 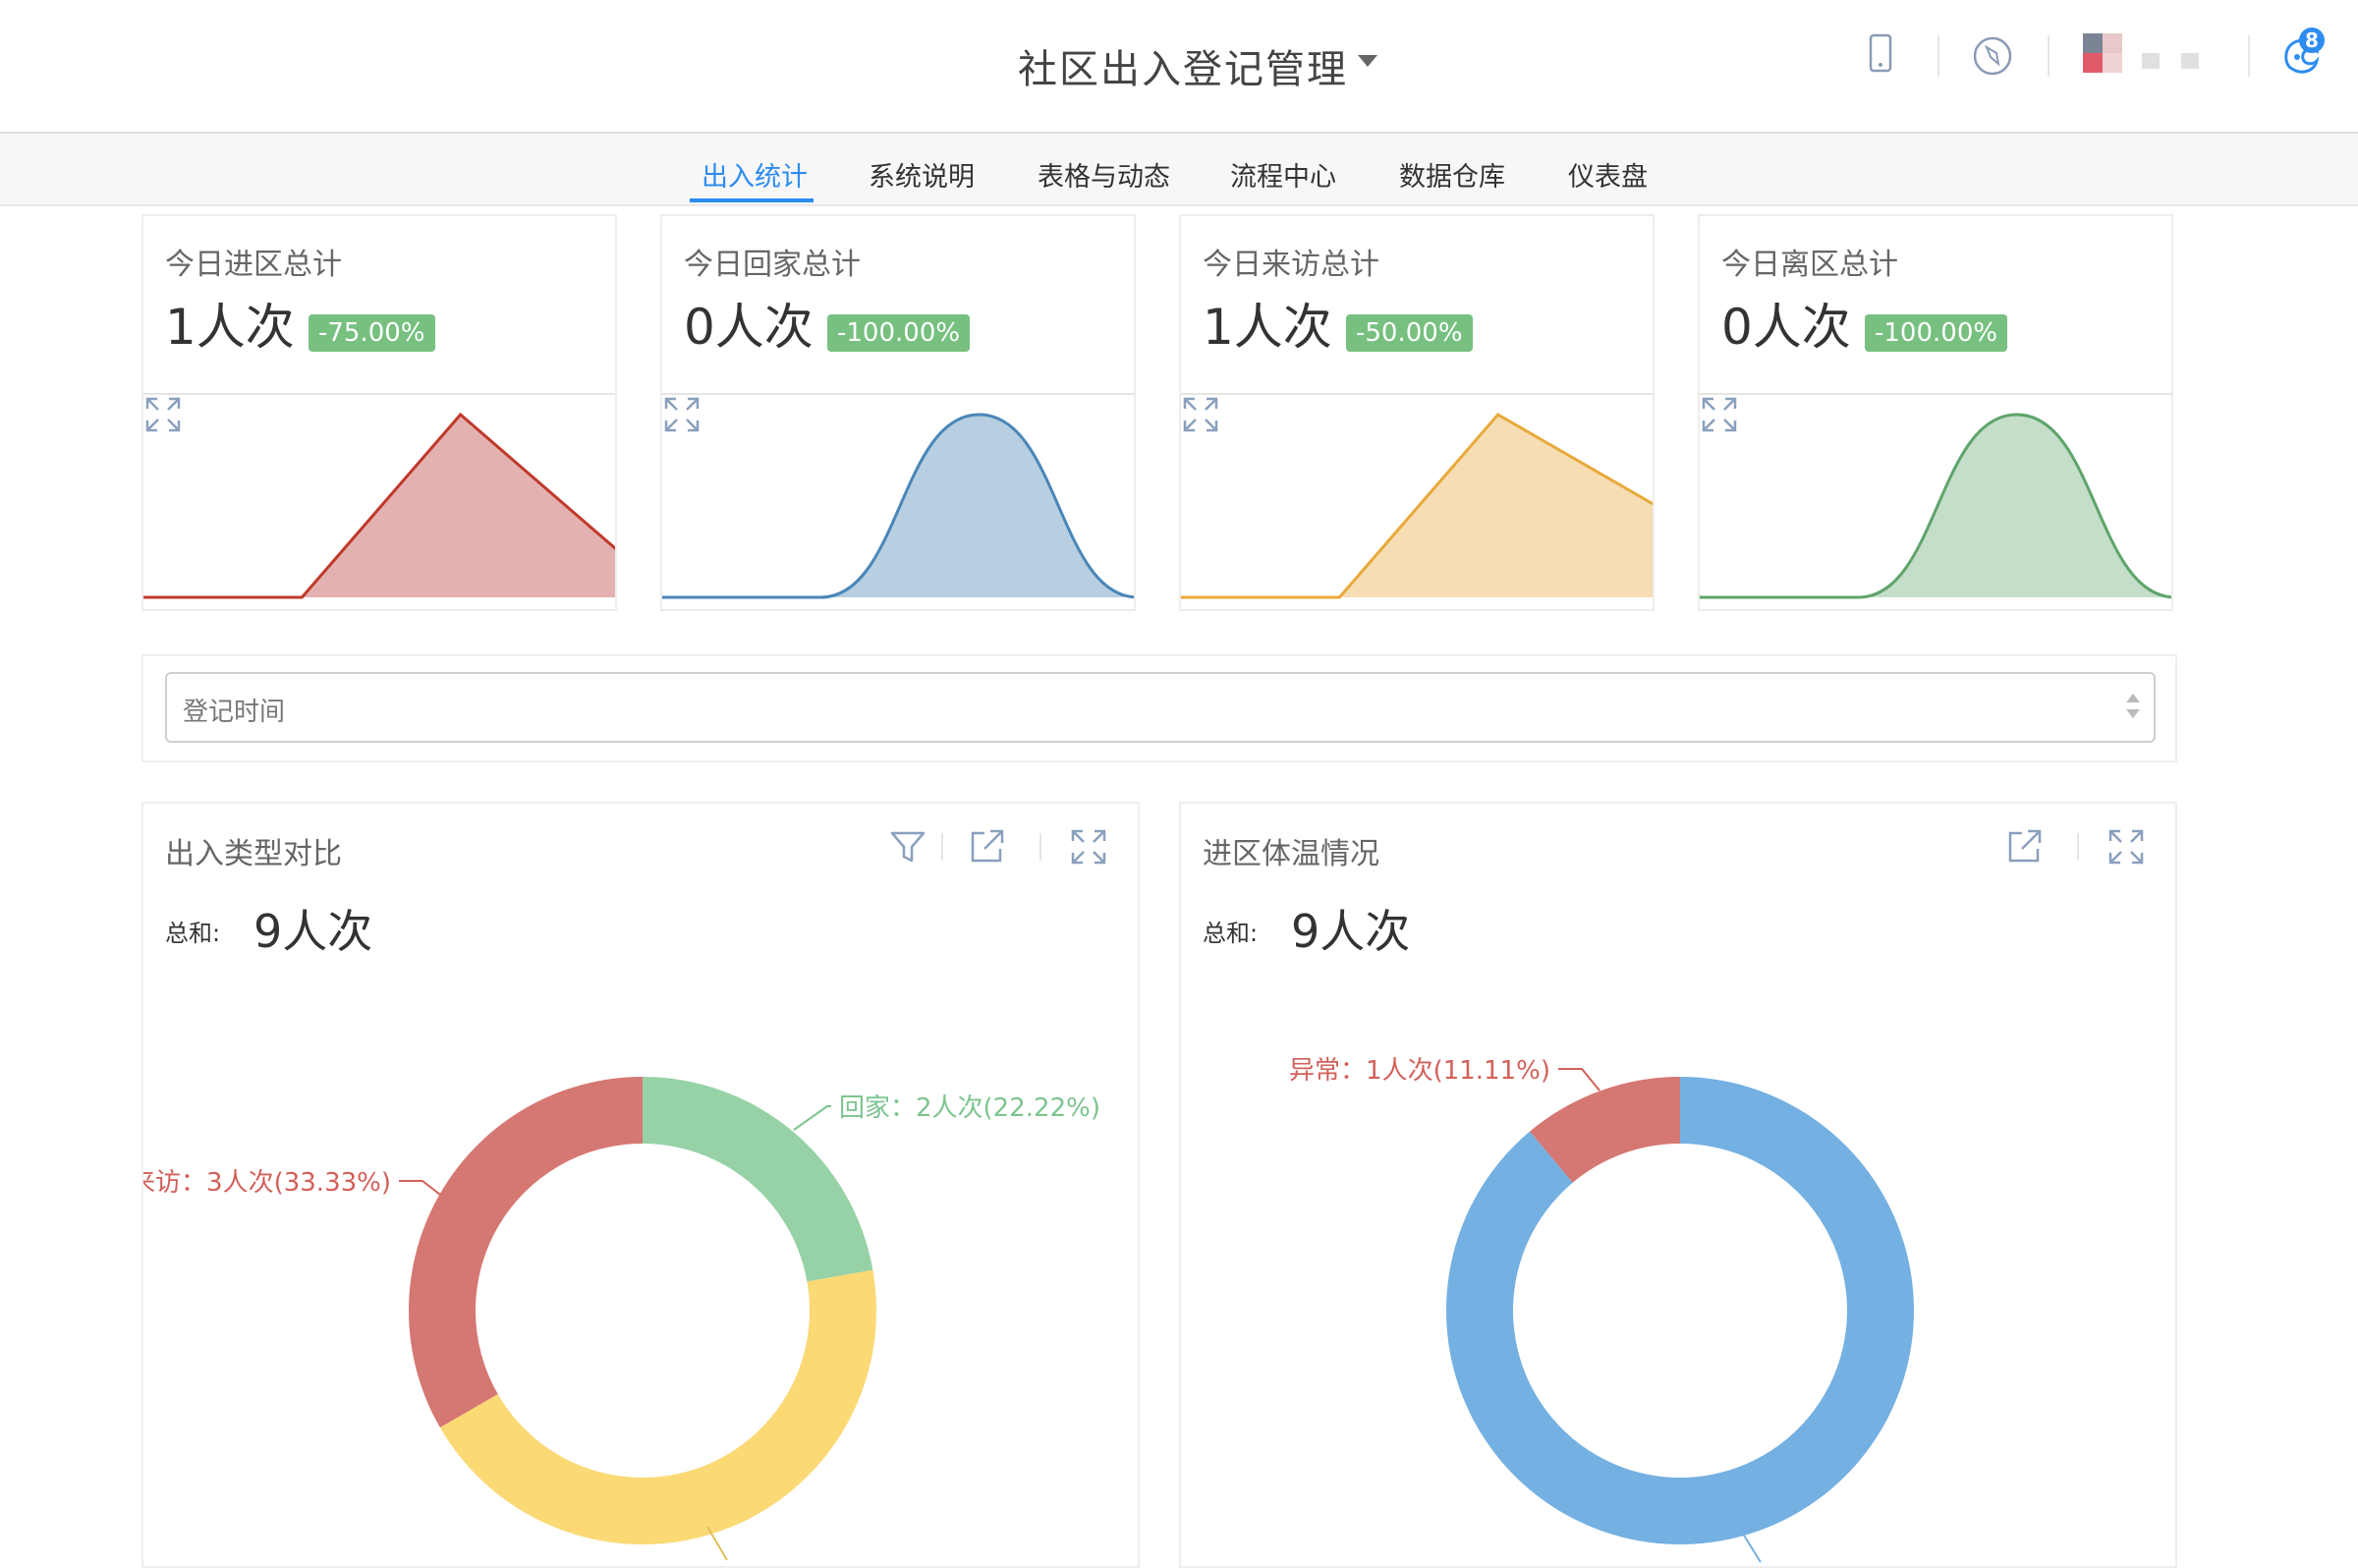 I want to click on kpi-card-return-home: 今日回家总计 0人次 -100.00%, so click(x=898, y=412).